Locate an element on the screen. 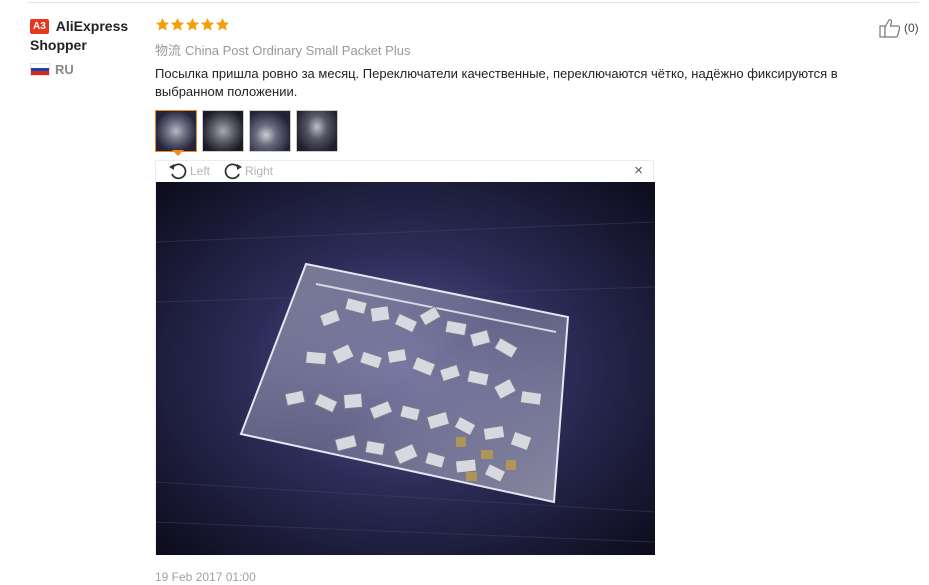 Image resolution: width=929 pixels, height=585 pixels. helpful-vote: (0) is located at coordinates (899, 28).